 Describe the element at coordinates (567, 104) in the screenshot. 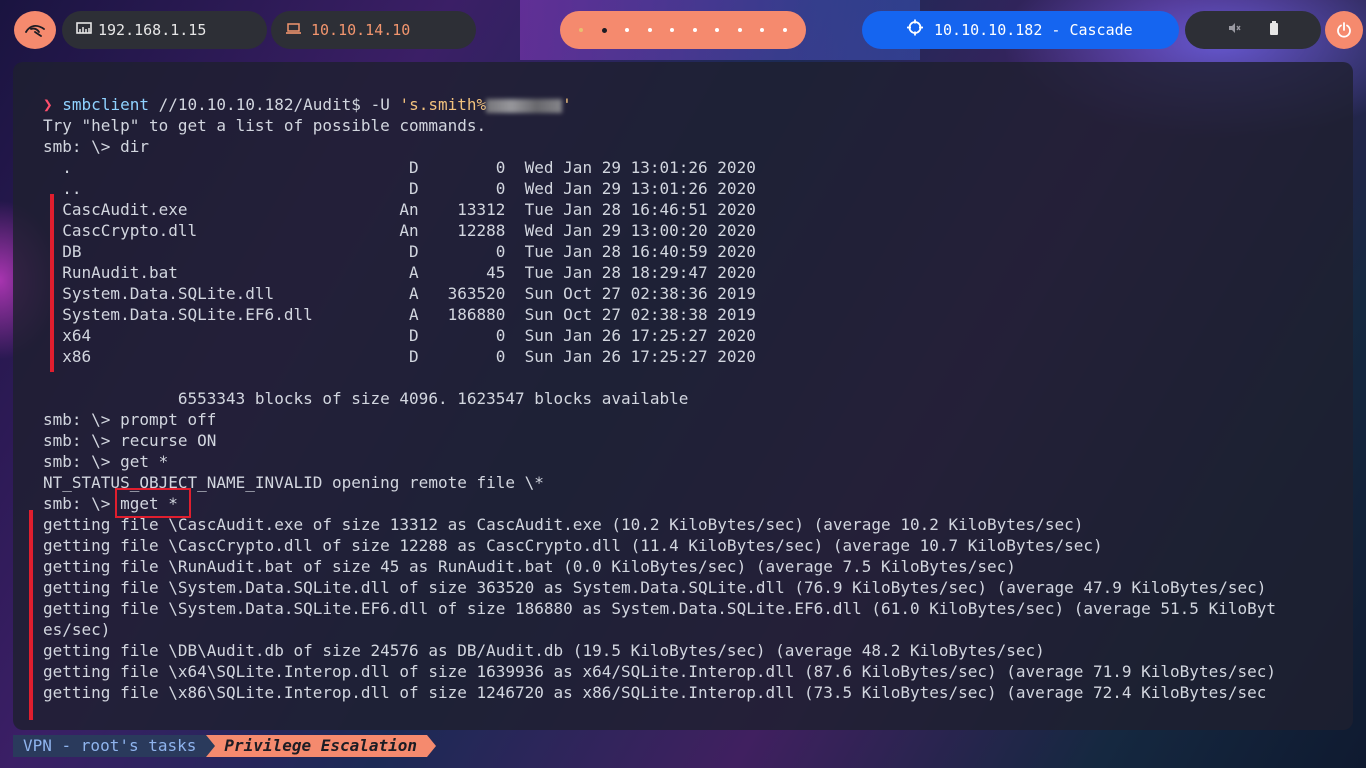

I see `command-quote: '` at that location.